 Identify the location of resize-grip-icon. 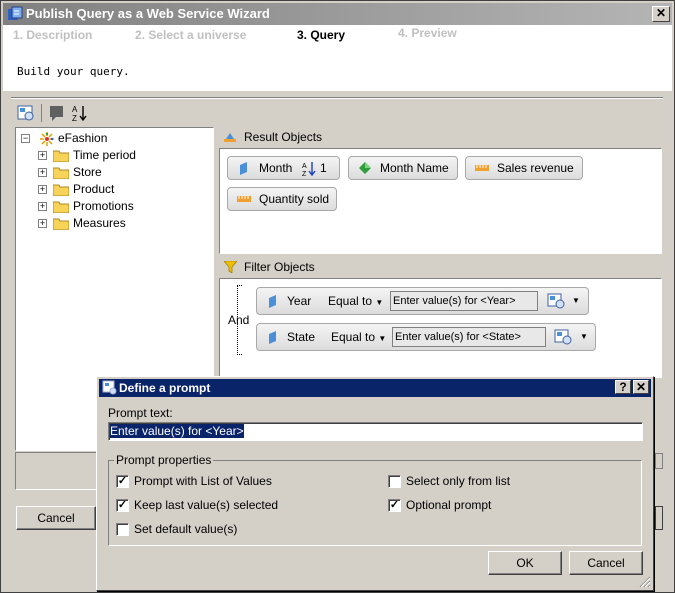
(645, 582).